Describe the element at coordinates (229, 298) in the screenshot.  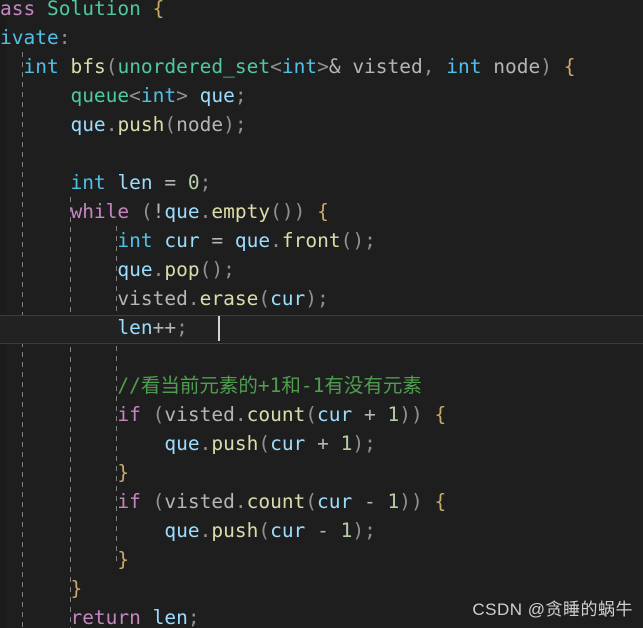
I see `token-erase: erase` at that location.